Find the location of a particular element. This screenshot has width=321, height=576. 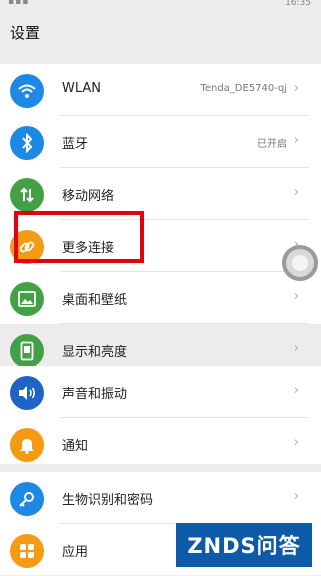

apps-grid-icon is located at coordinates (27, 551).